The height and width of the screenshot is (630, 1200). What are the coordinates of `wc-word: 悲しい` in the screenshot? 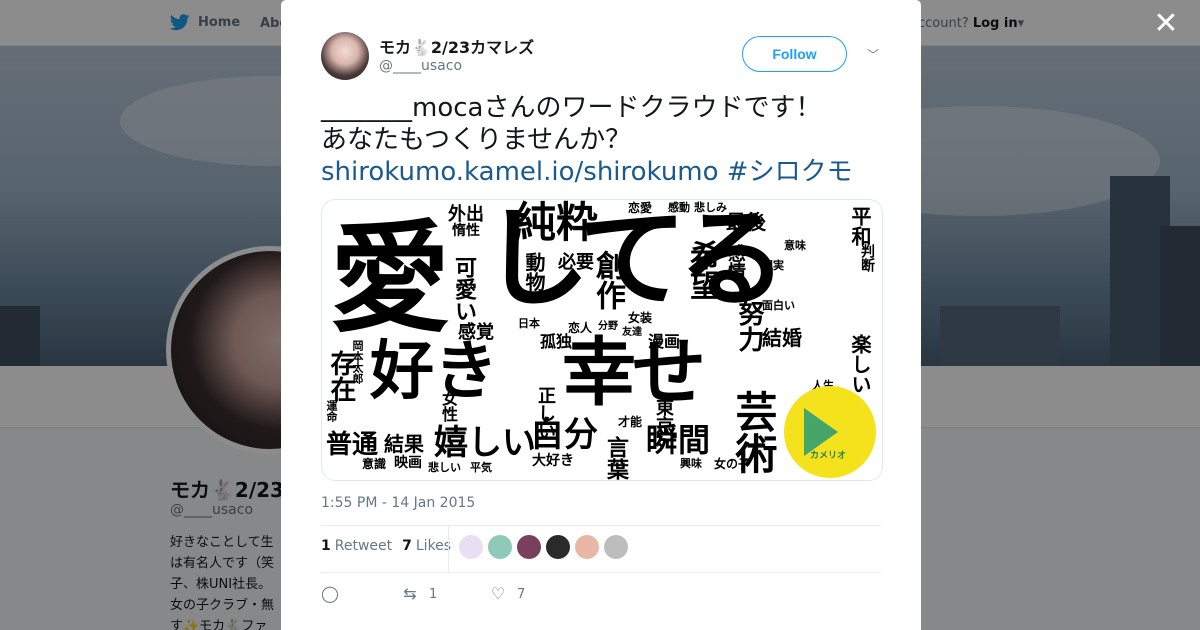 It's located at (444, 467).